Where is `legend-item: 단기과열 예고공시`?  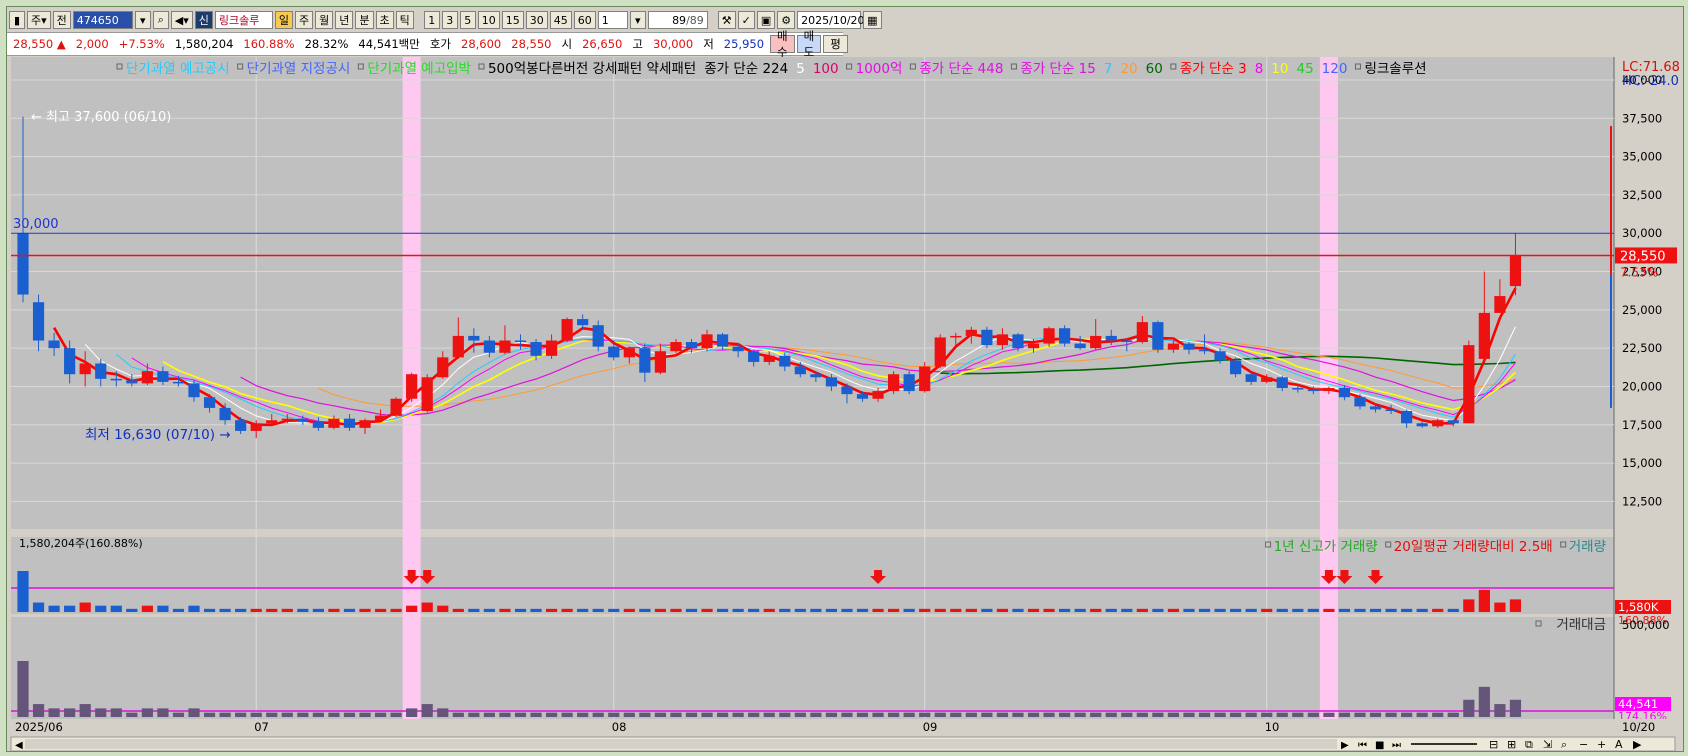 legend-item: 단기과열 예고공시 is located at coordinates (178, 69).